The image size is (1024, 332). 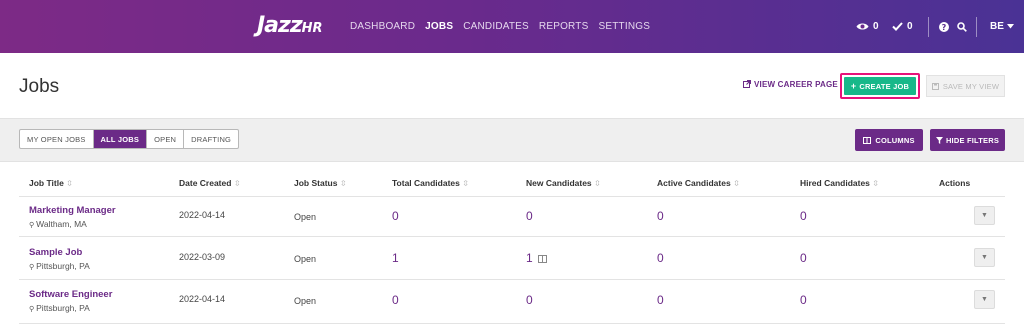 I want to click on nav-jobs: JOBS, so click(x=439, y=26).